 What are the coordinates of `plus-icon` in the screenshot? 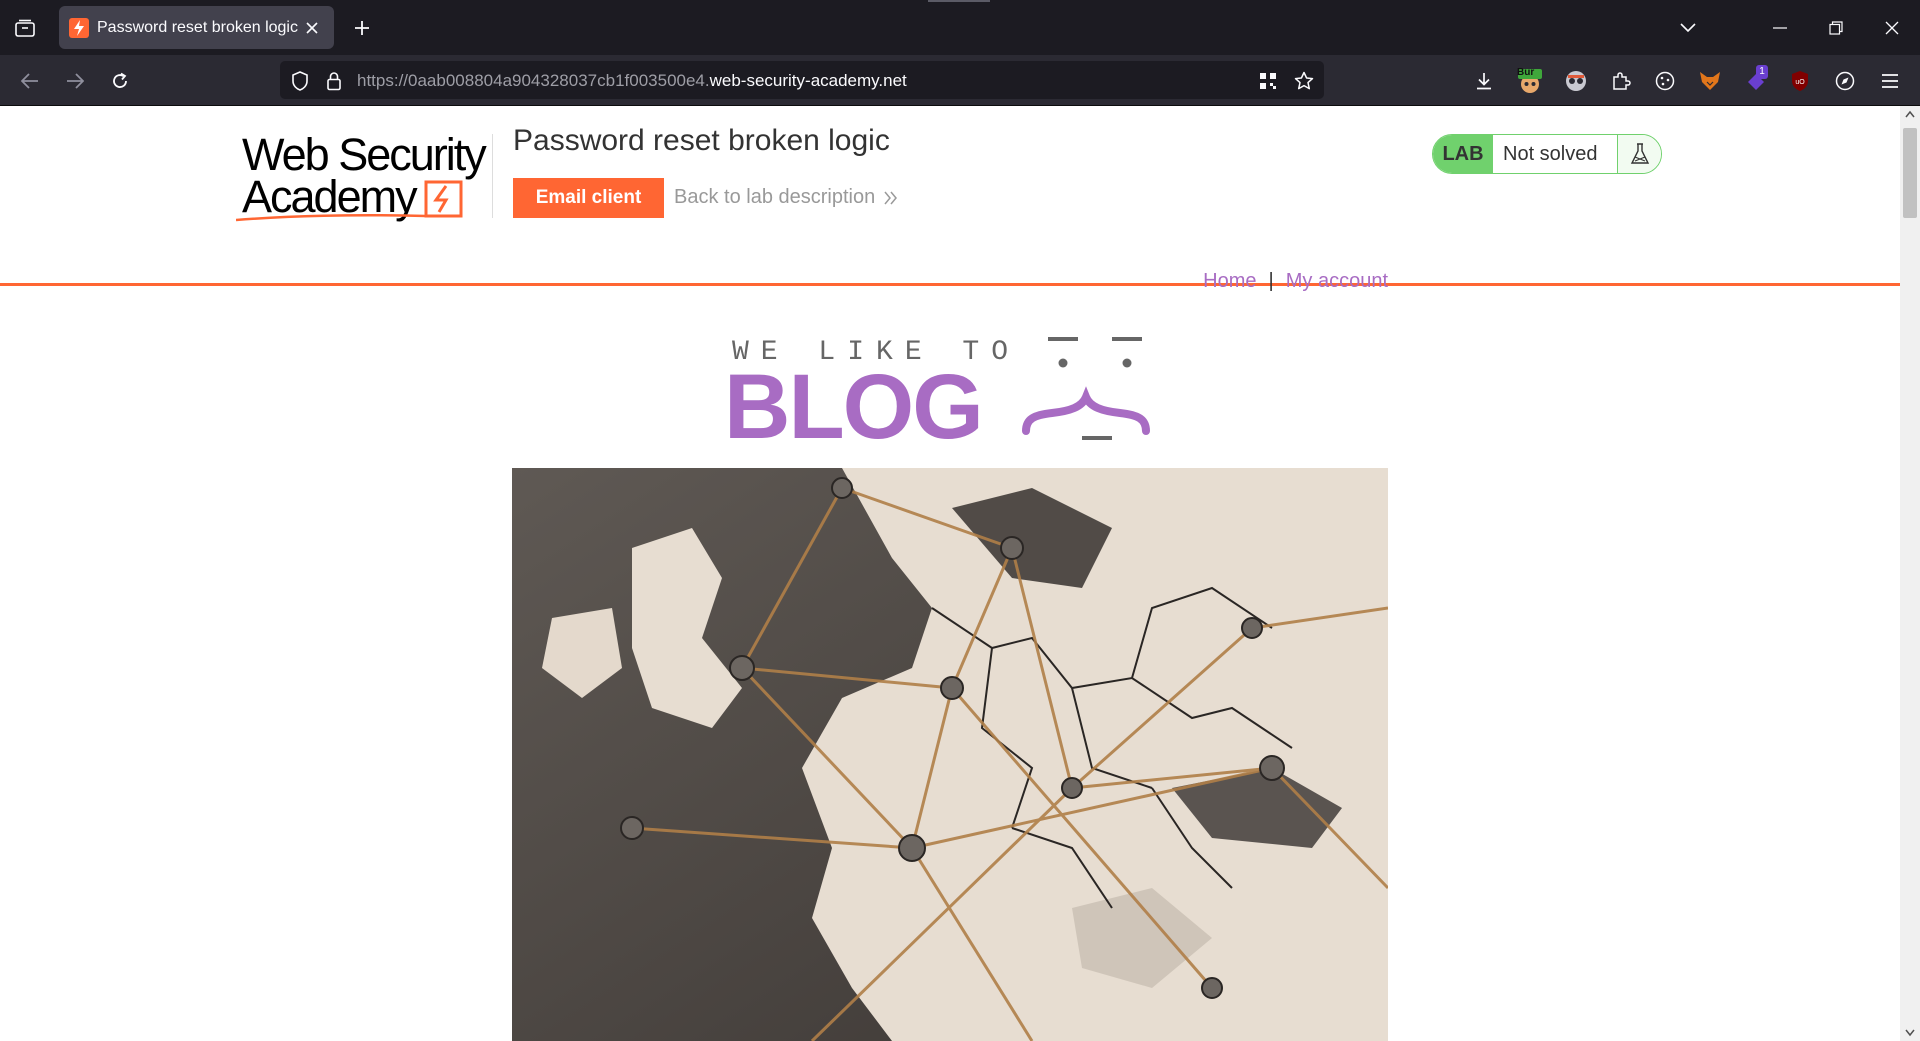 It's located at (362, 28).